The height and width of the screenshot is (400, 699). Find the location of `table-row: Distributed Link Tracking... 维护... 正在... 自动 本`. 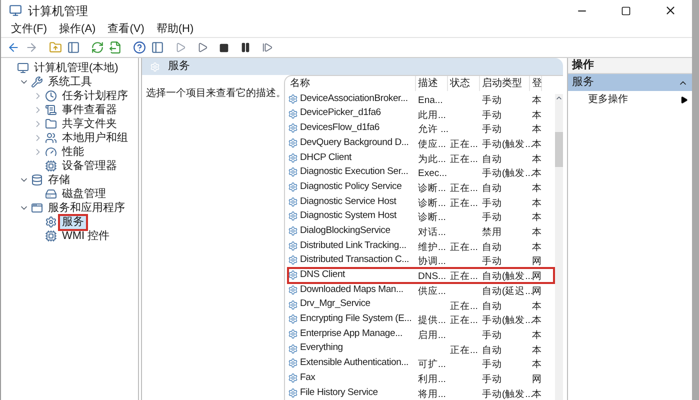

table-row: Distributed Link Tracking... 维护... 正在... 自动 本 is located at coordinates (421, 246).